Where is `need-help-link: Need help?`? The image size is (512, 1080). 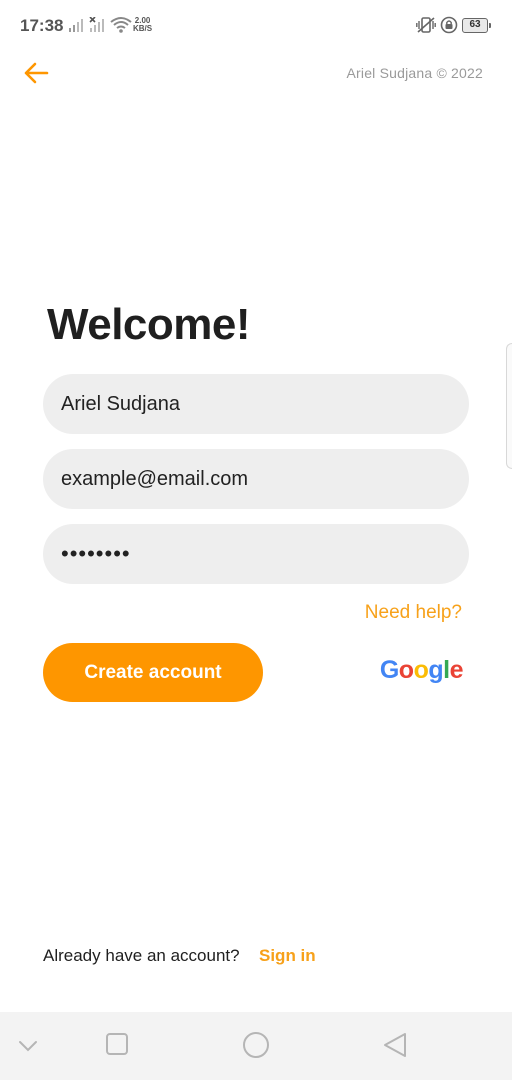
need-help-link: Need help? is located at coordinates (413, 613).